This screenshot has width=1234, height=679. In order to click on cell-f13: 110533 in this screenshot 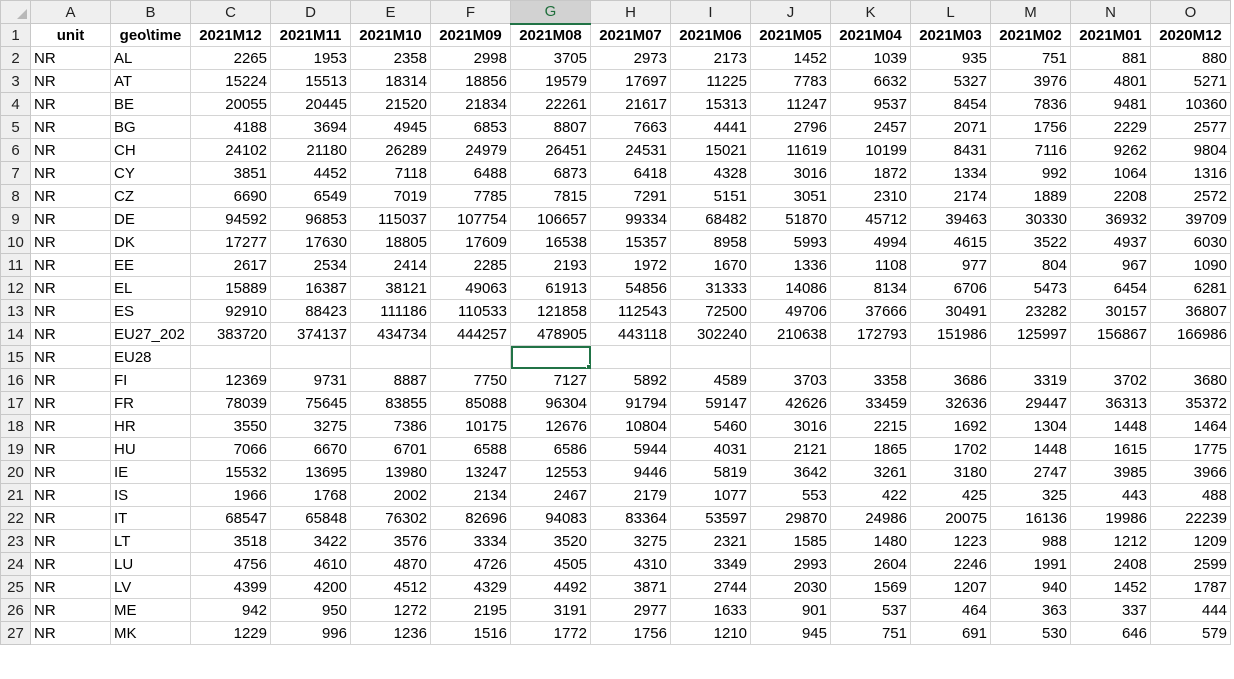, I will do `click(470, 311)`.